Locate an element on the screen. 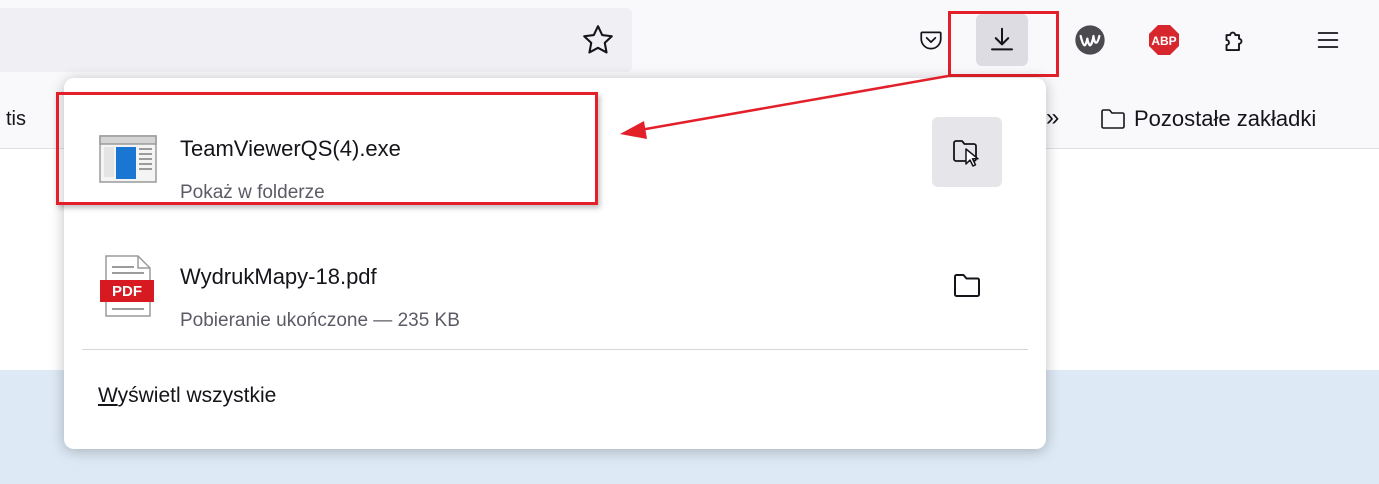 This screenshot has height=484, width=1379. bookmarks-overflow-button: » is located at coordinates (1052, 118).